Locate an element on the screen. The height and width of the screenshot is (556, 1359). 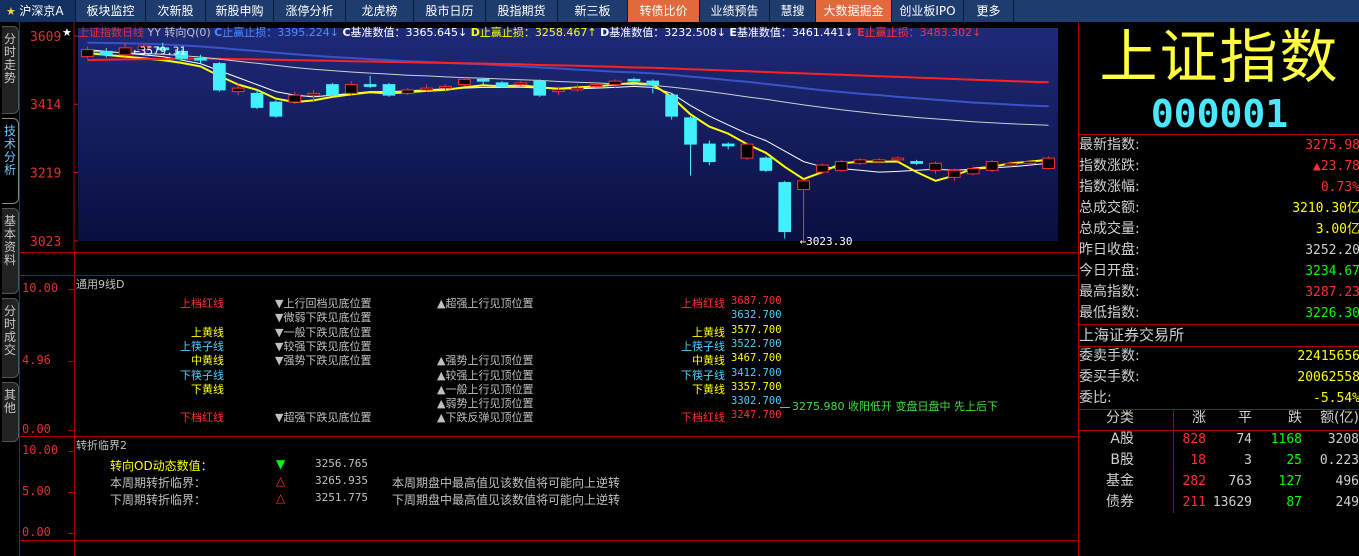
panel1-right-label: ▲超强上行见顶位置 is located at coordinates (485, 303).